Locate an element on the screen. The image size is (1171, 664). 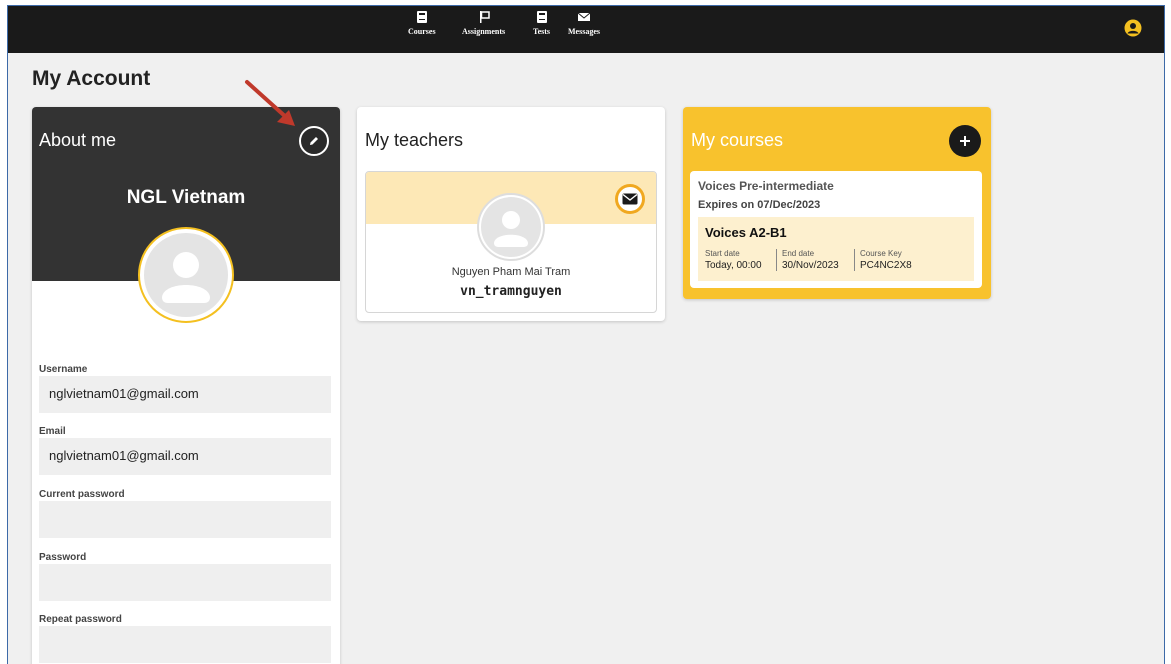
plus-icon is located at coordinates (965, 141).